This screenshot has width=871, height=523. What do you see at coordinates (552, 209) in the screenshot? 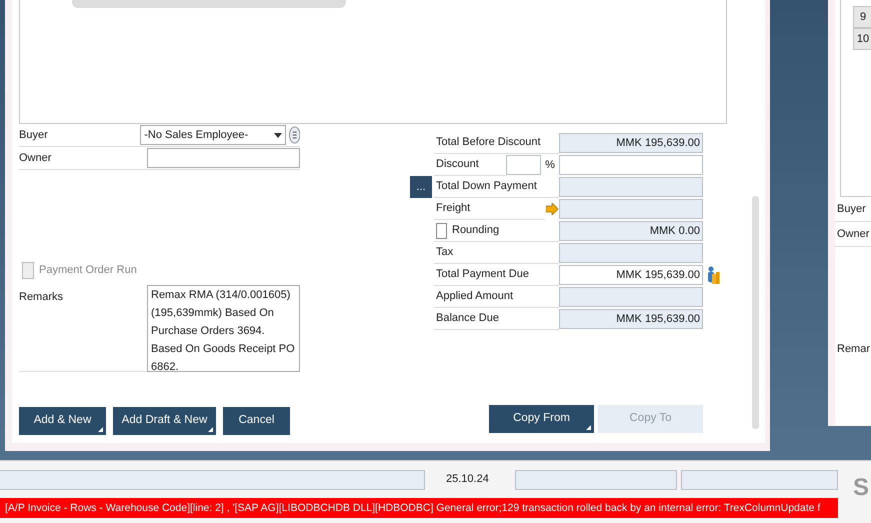
I see `arrow-icon` at bounding box center [552, 209].